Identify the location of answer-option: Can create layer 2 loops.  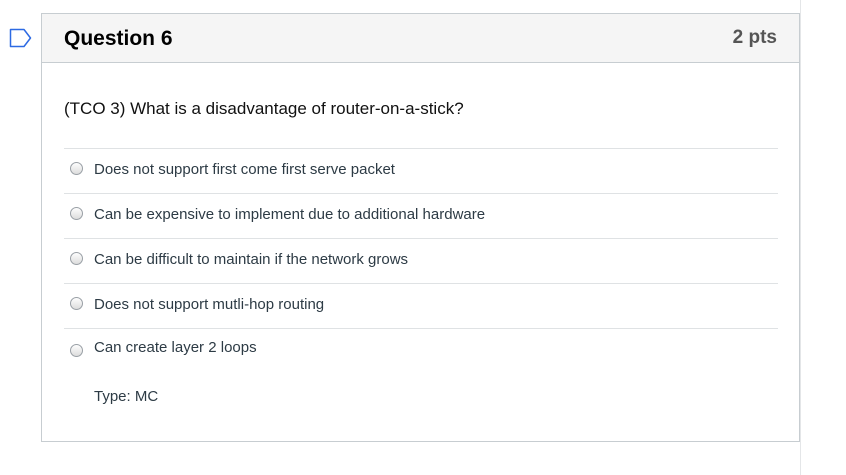
(421, 347).